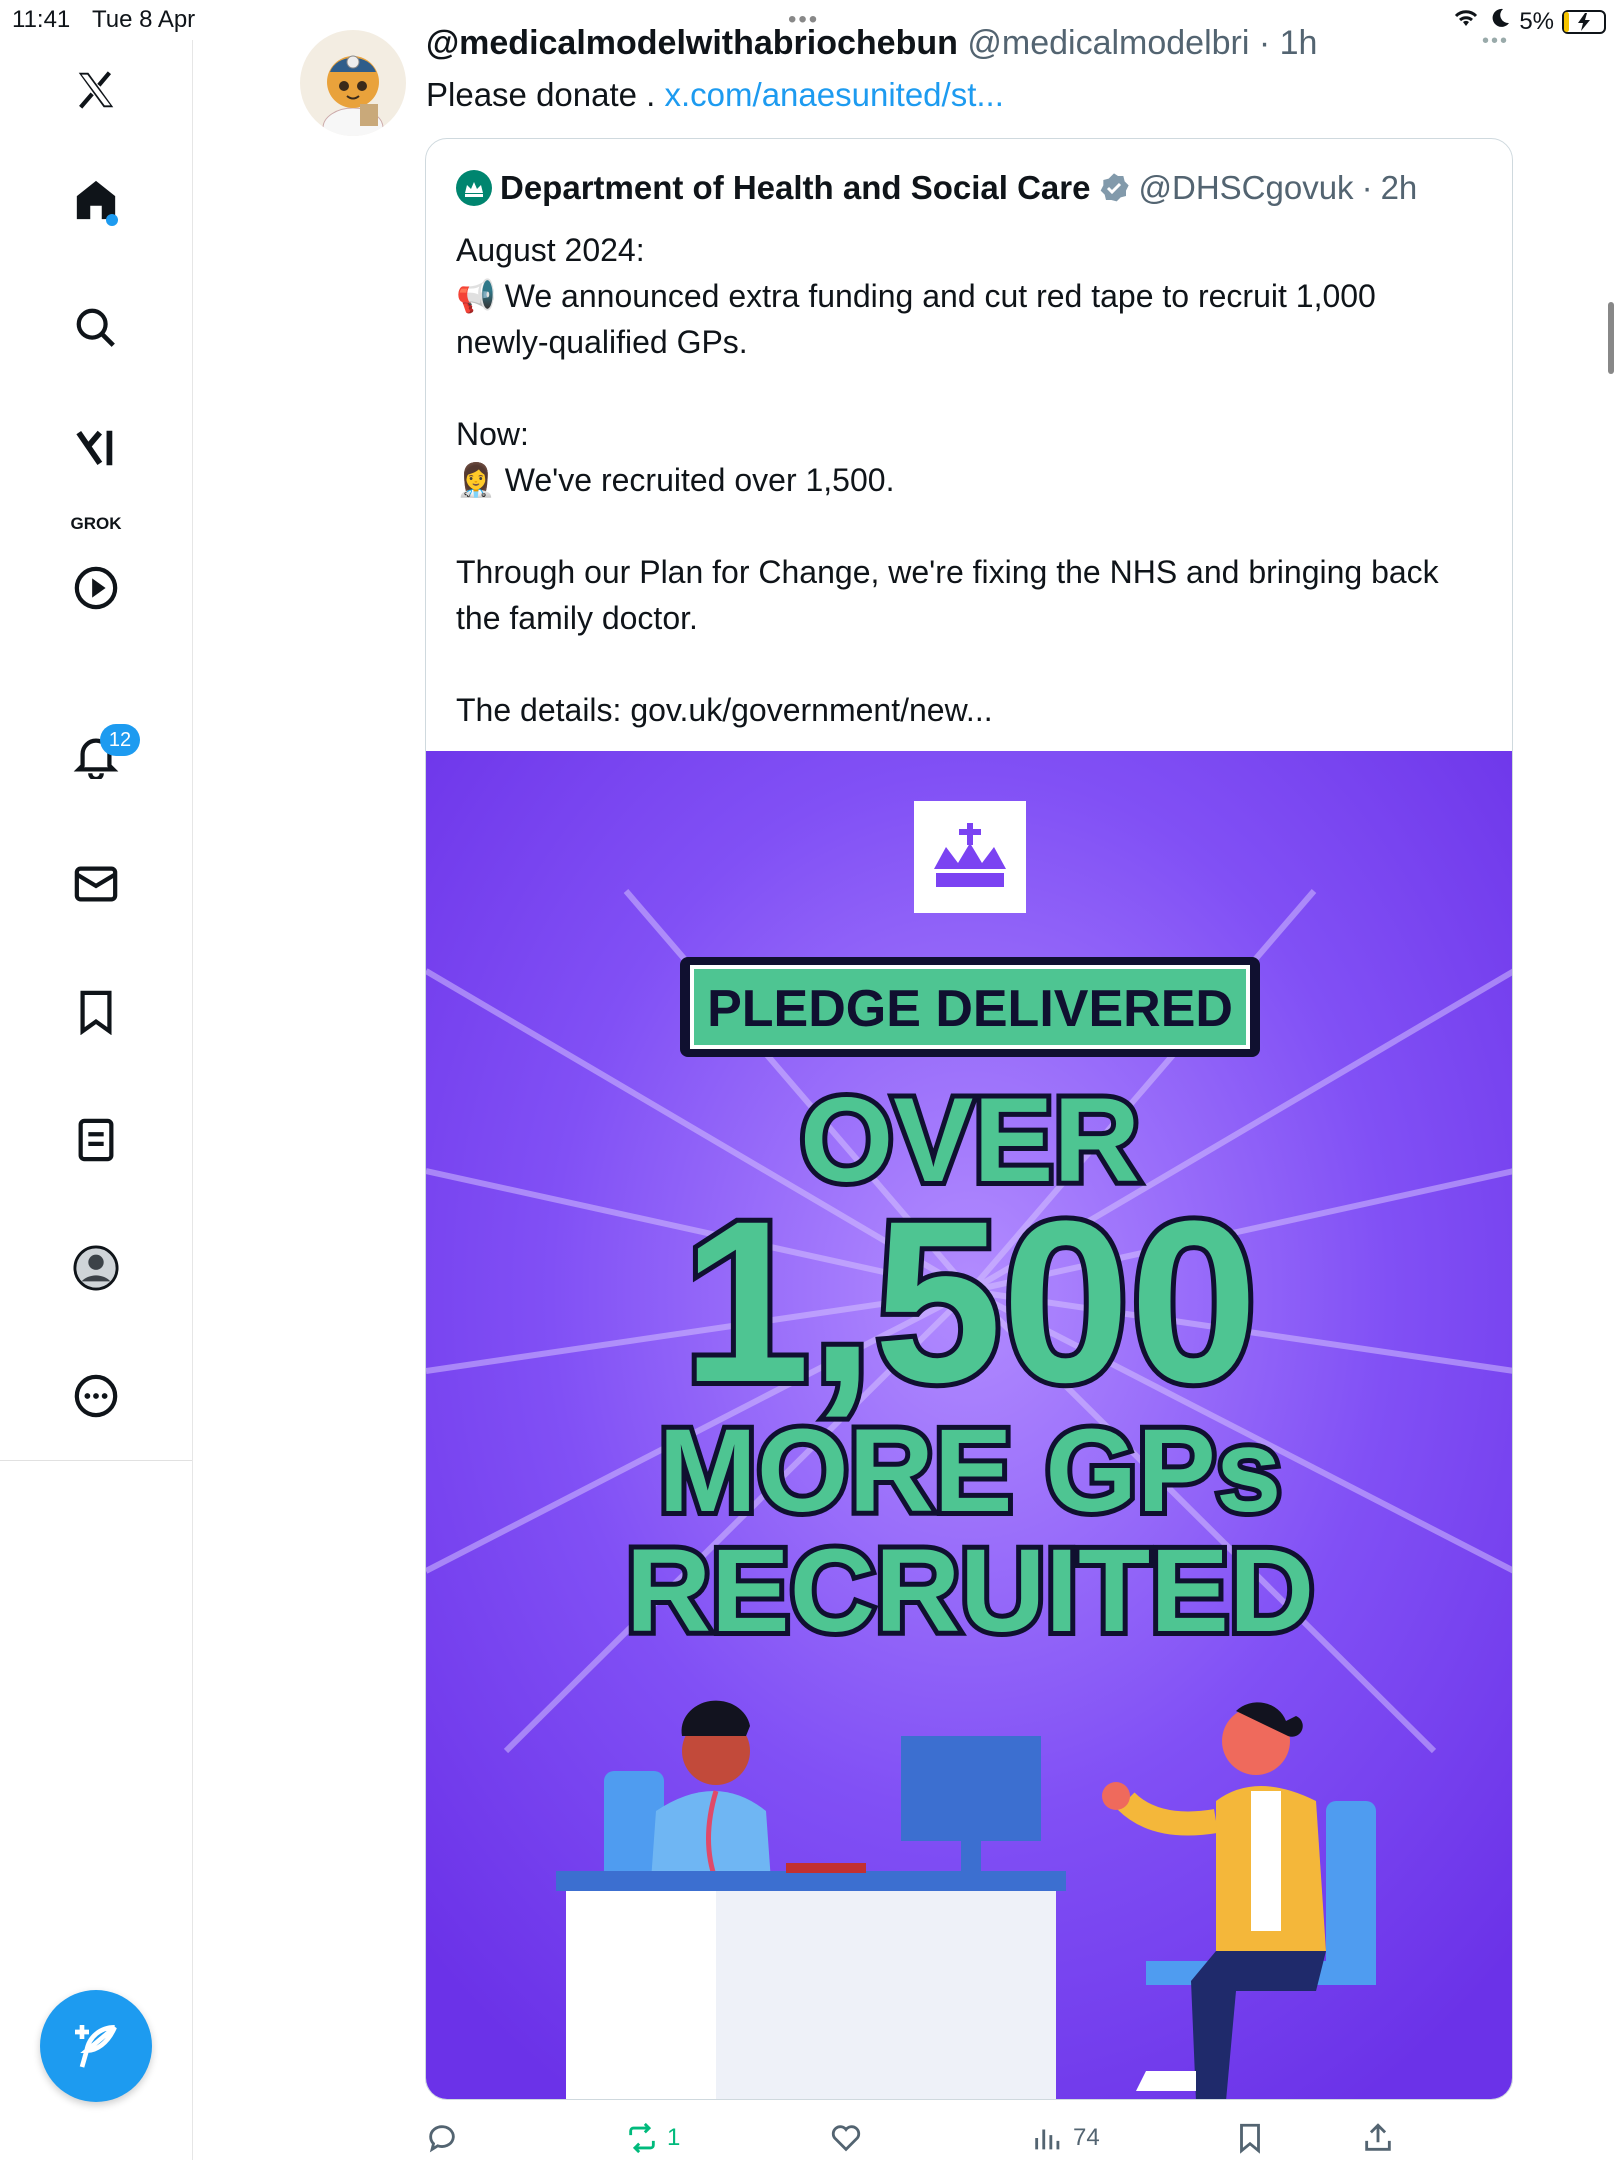 Image resolution: width=1620 pixels, height=2160 pixels. I want to click on notification-badge: 12, so click(120, 740).